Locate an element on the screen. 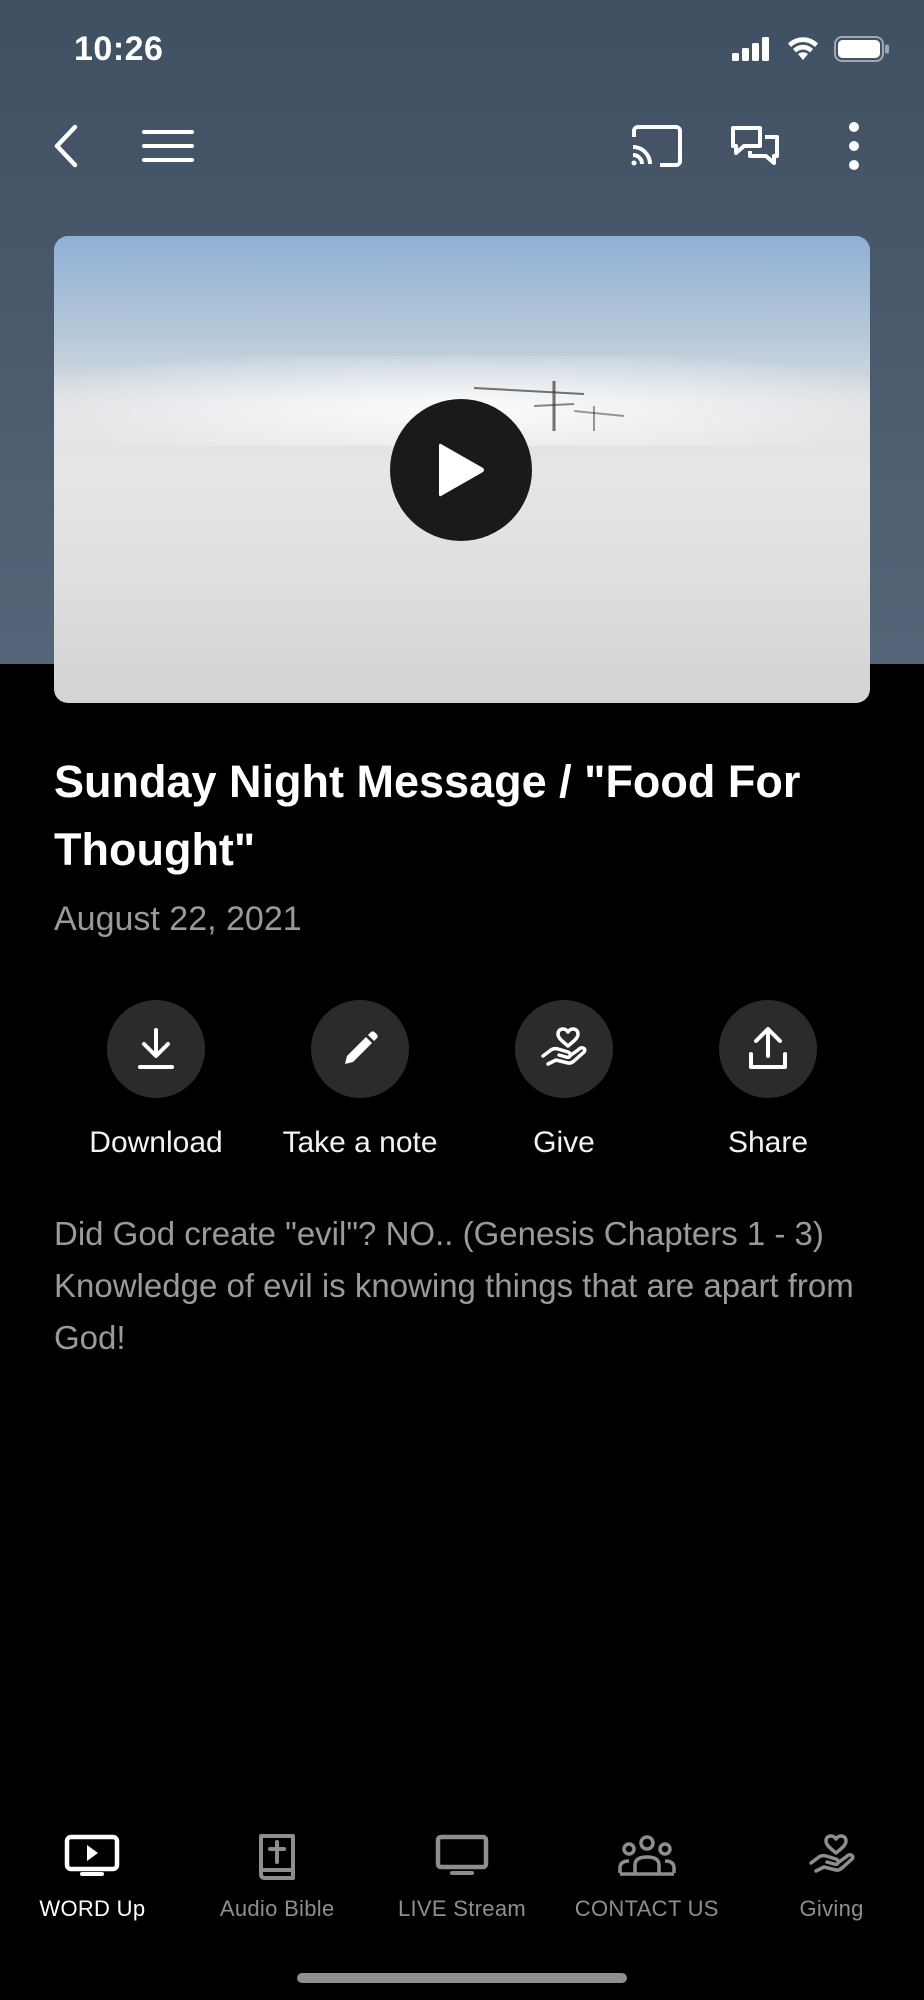 The image size is (924, 2000). back-button is located at coordinates (66, 146).